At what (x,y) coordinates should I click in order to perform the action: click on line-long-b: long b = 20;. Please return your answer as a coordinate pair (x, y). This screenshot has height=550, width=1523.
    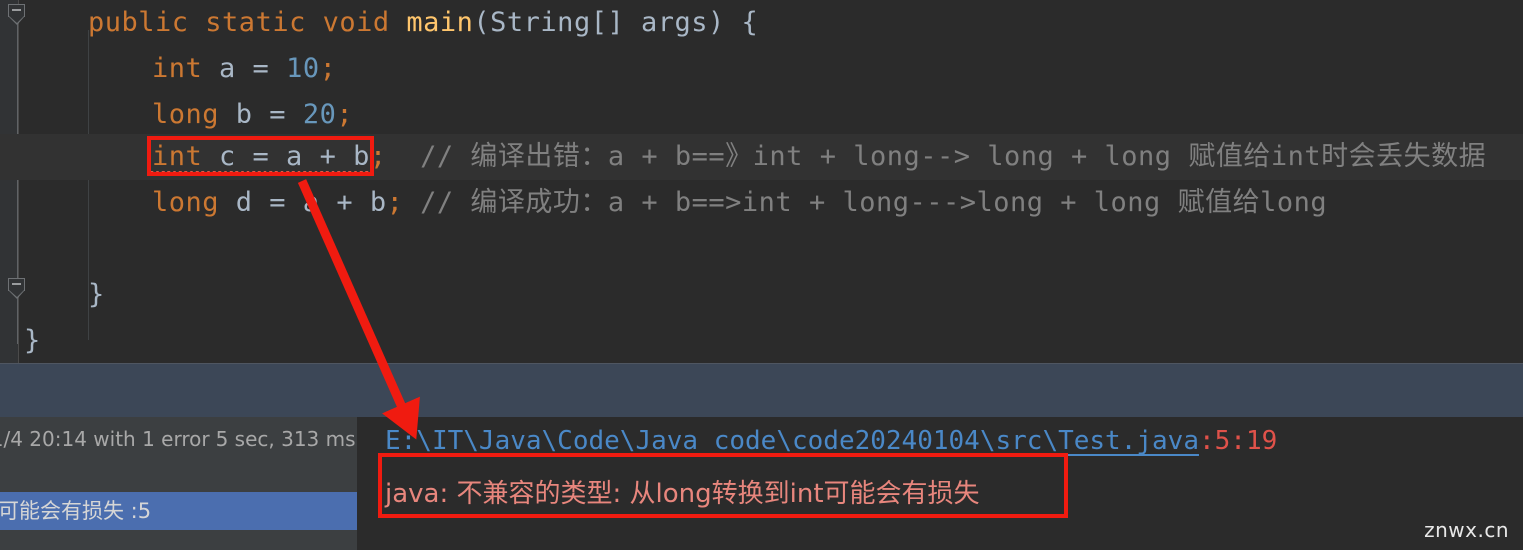
    Looking at the image, I should click on (761, 115).